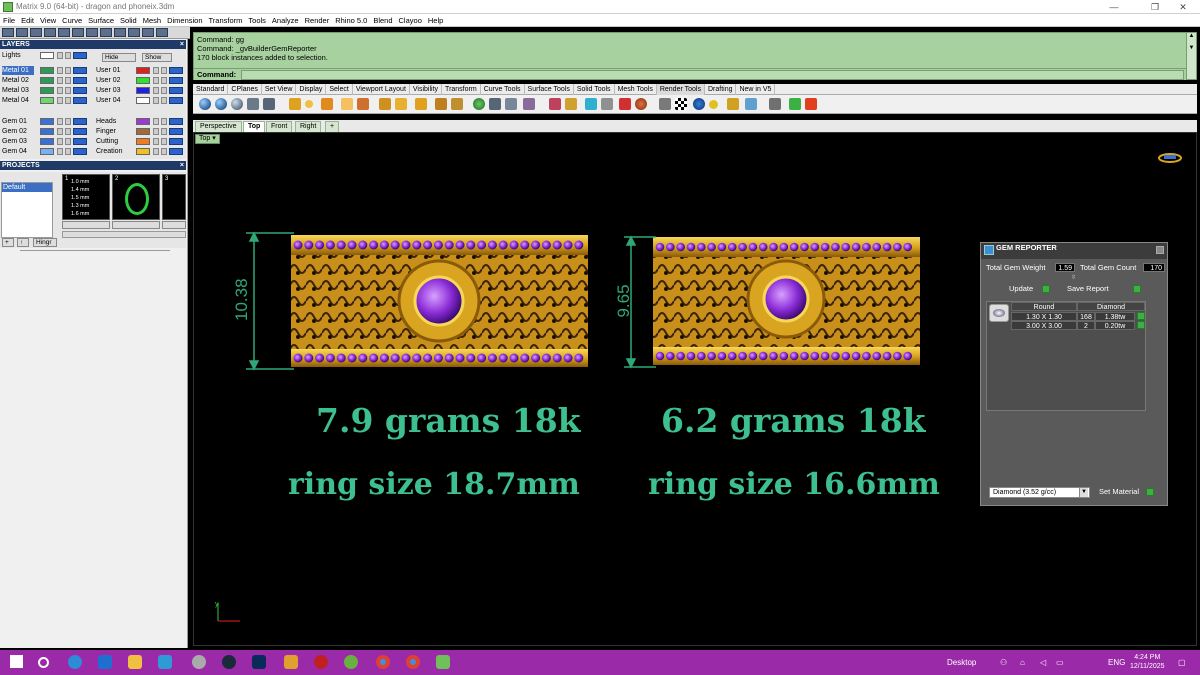  Describe the element at coordinates (182, 165) in the screenshot. I see `projects-close-icon: ×` at that location.